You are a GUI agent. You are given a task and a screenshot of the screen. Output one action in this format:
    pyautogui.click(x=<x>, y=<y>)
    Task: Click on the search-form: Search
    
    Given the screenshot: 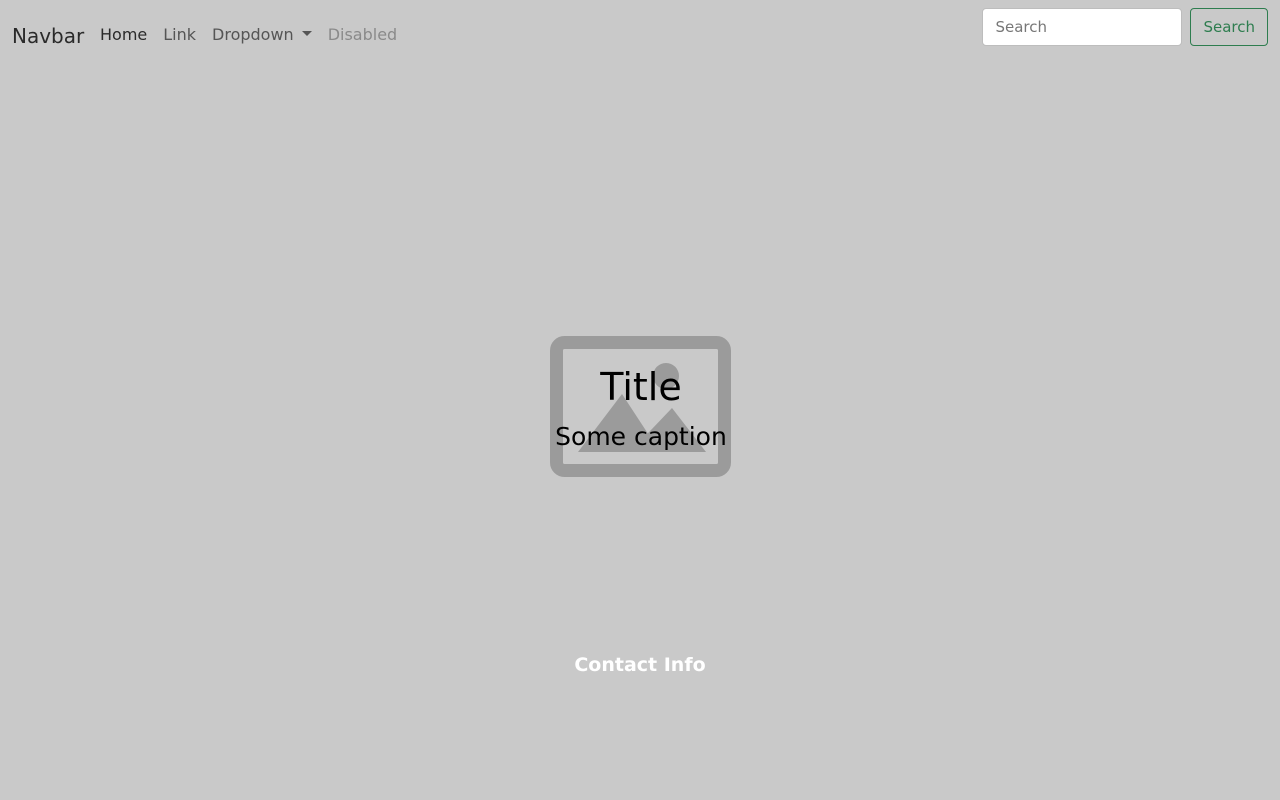 What is the action you would take?
    pyautogui.click(x=1125, y=27)
    